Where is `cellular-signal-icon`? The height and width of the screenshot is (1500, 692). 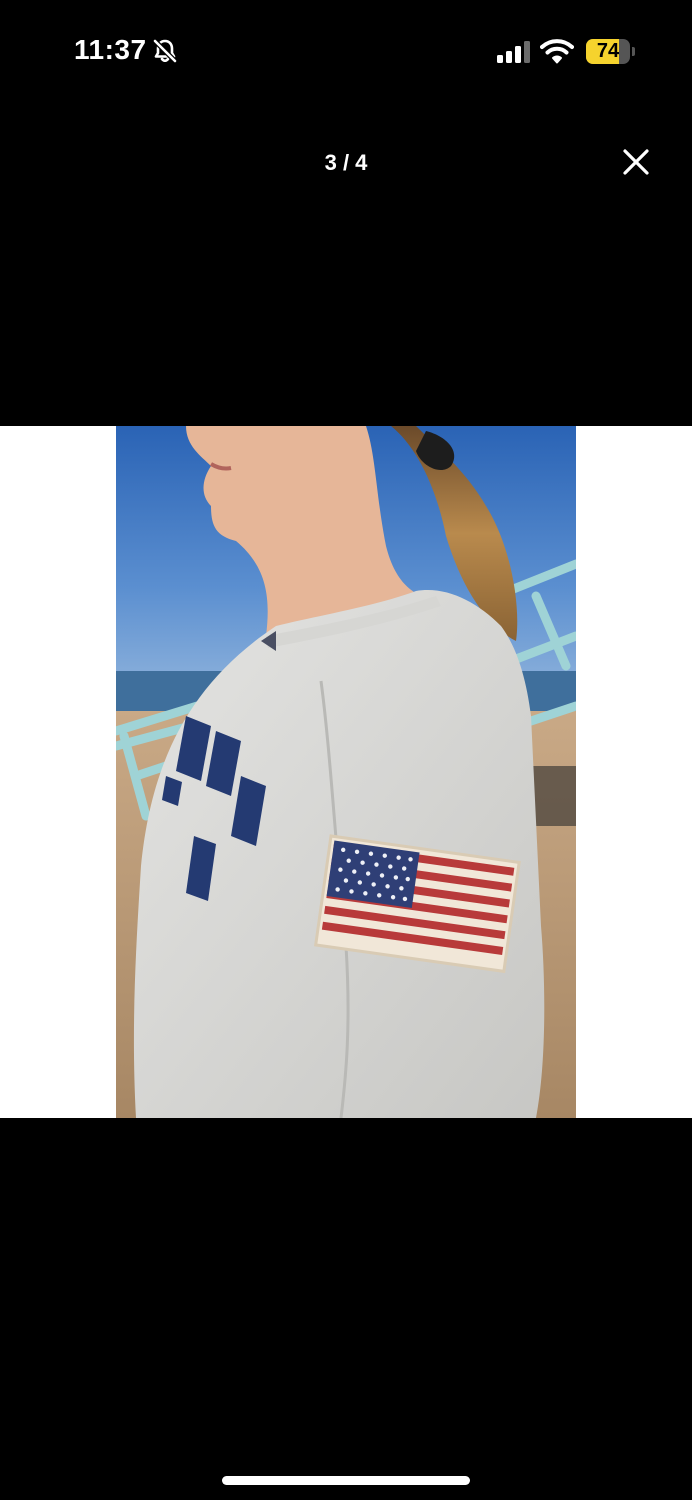
cellular-signal-icon is located at coordinates (513, 52).